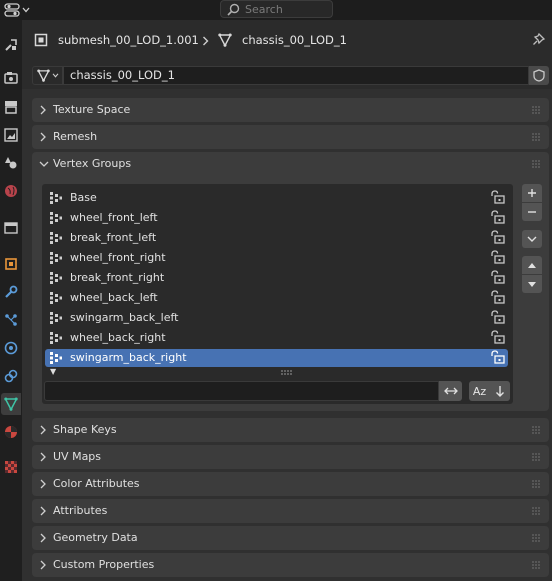  Describe the element at coordinates (290, 538) in the screenshot. I see `panel-geometry-data: Geometry Data` at that location.